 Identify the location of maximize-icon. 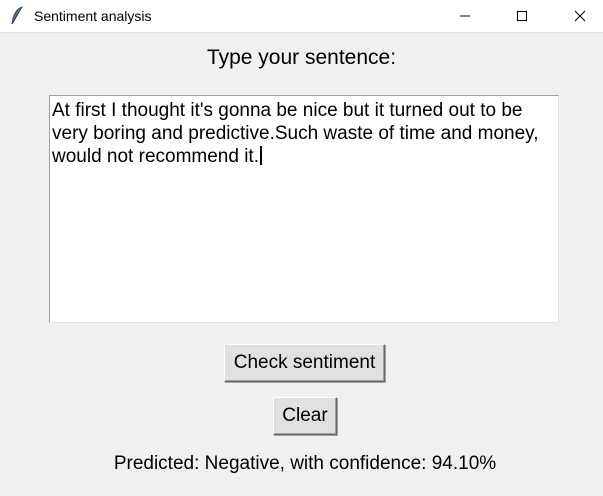
(522, 16).